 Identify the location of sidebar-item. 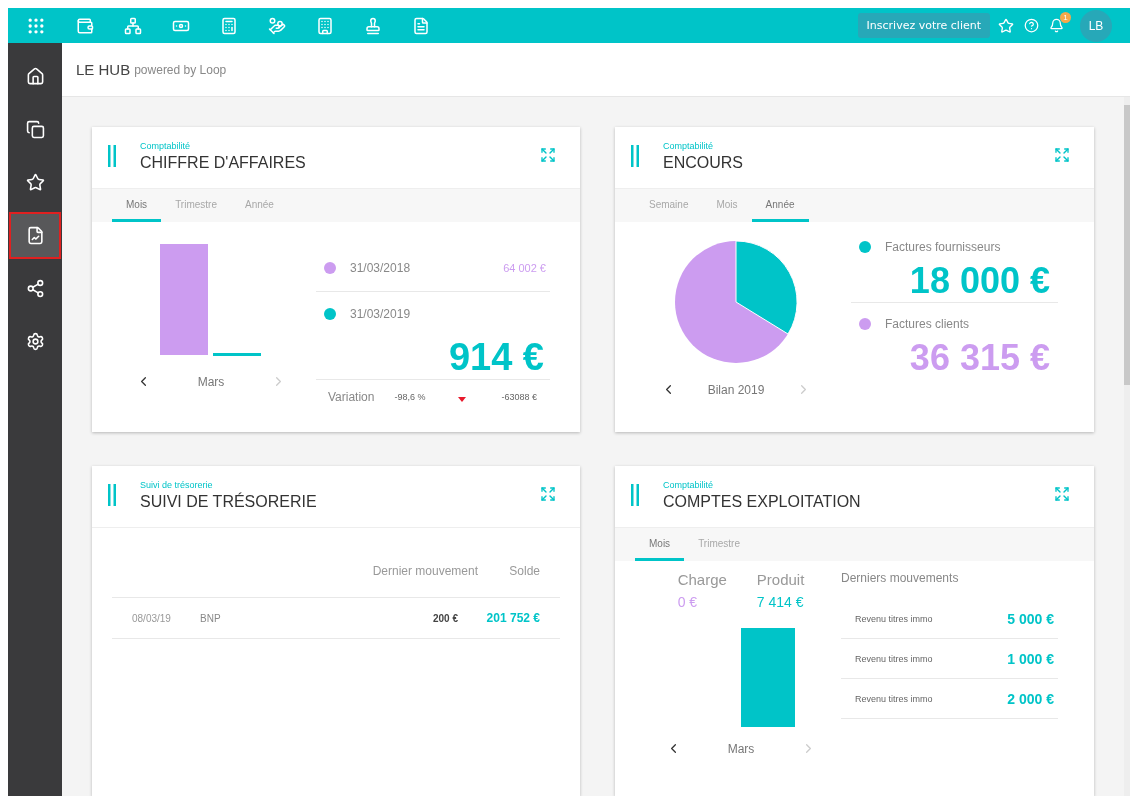
(35, 235).